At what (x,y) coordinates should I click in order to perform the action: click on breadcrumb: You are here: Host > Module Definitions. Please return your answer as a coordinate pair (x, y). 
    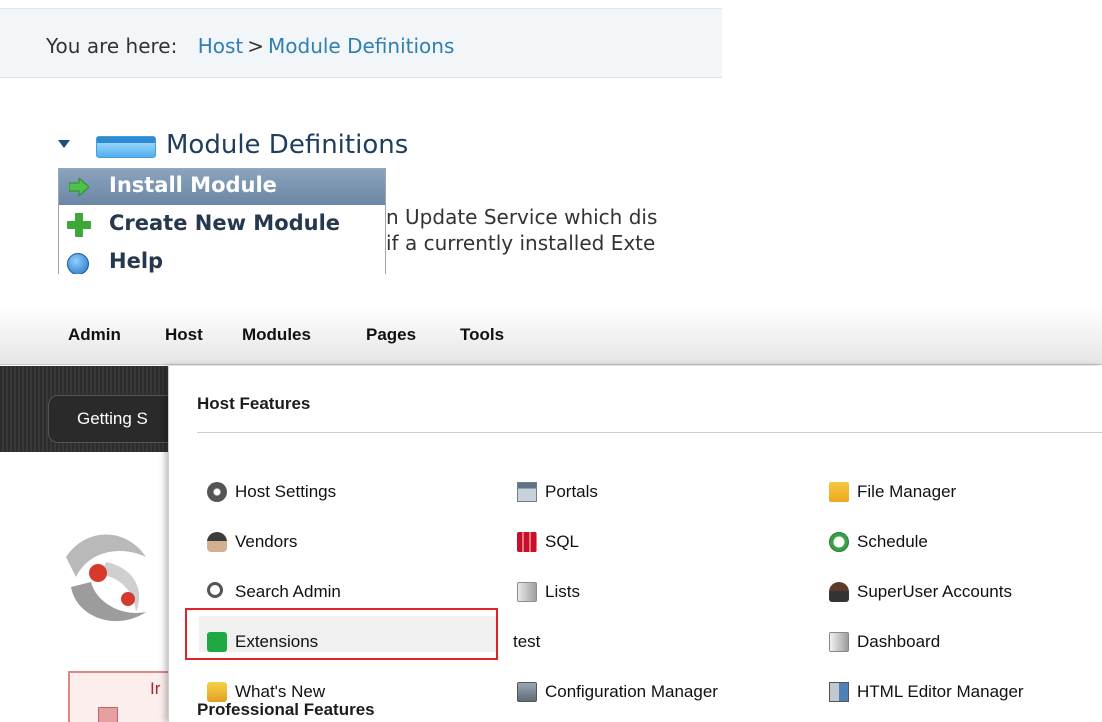
    Looking at the image, I should click on (250, 46).